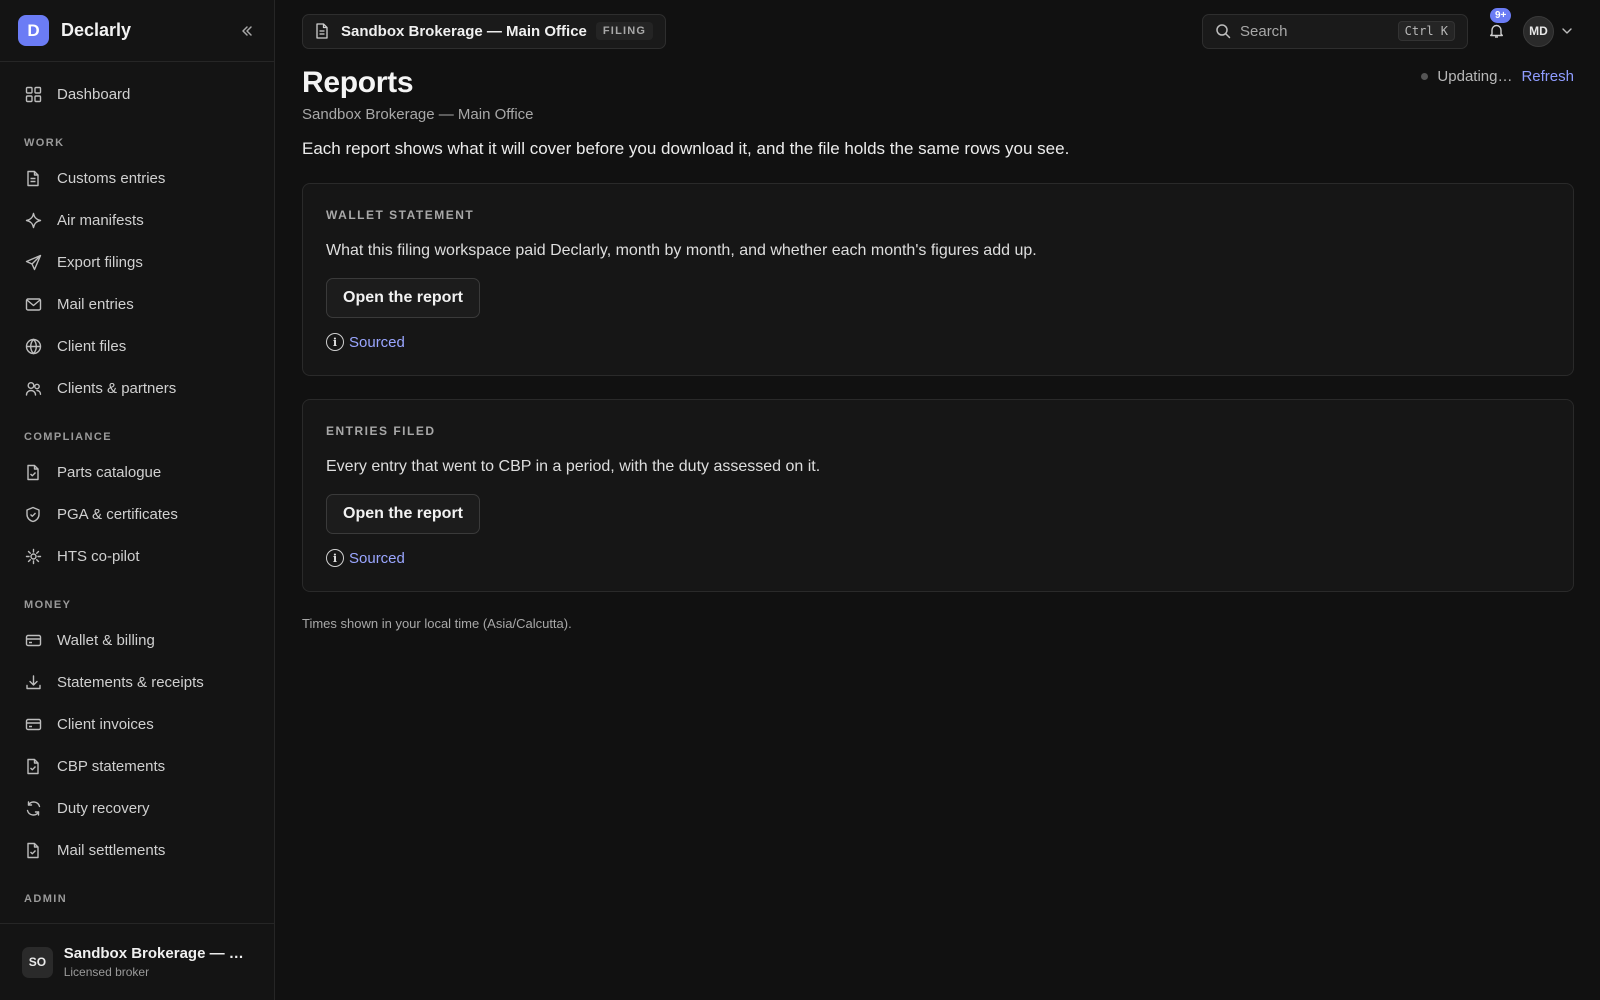 This screenshot has width=1600, height=1000. I want to click on sidebar-item-label: Statements & receipts, so click(130, 682).